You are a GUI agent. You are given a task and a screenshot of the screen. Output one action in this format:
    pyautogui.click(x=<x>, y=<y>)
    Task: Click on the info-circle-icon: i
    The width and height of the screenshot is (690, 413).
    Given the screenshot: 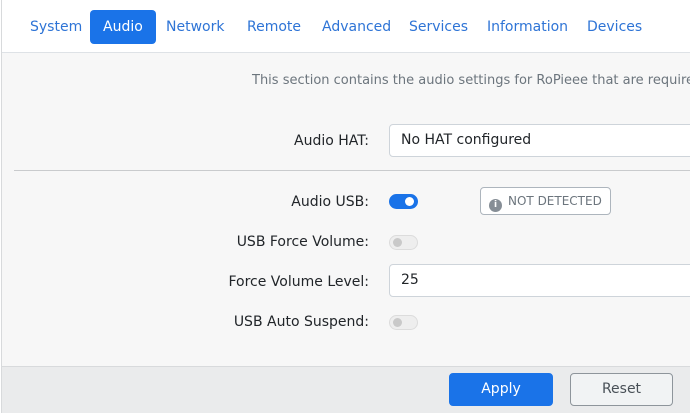 What is the action you would take?
    pyautogui.click(x=495, y=205)
    